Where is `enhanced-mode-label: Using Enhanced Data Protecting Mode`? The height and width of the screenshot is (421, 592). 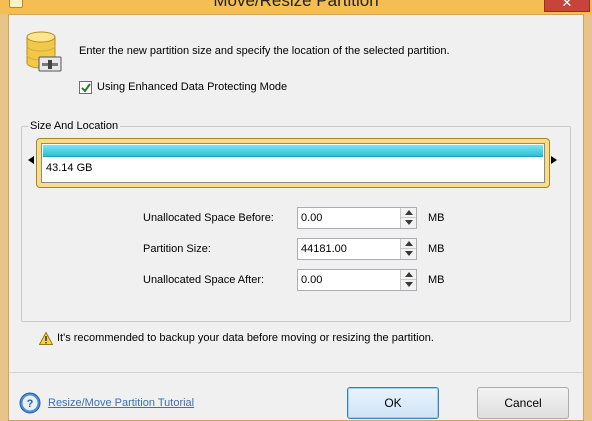 enhanced-mode-label: Using Enhanced Data Protecting Mode is located at coordinates (192, 87).